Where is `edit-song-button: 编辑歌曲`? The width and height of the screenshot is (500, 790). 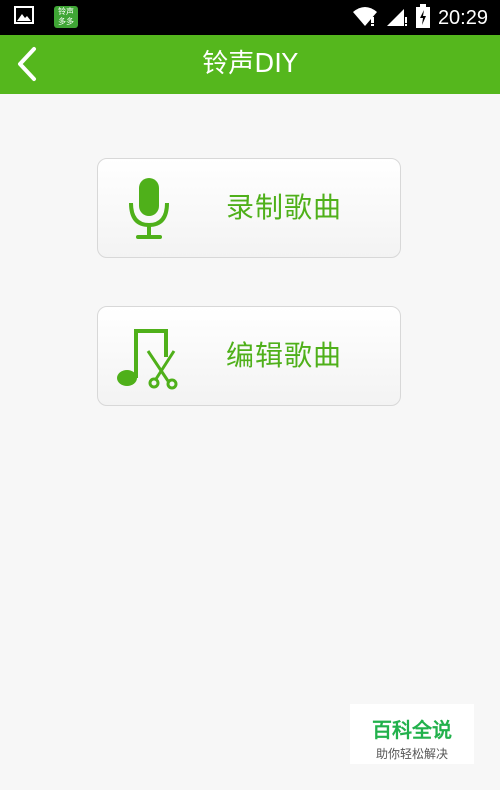
edit-song-button: 编辑歌曲 is located at coordinates (249, 356).